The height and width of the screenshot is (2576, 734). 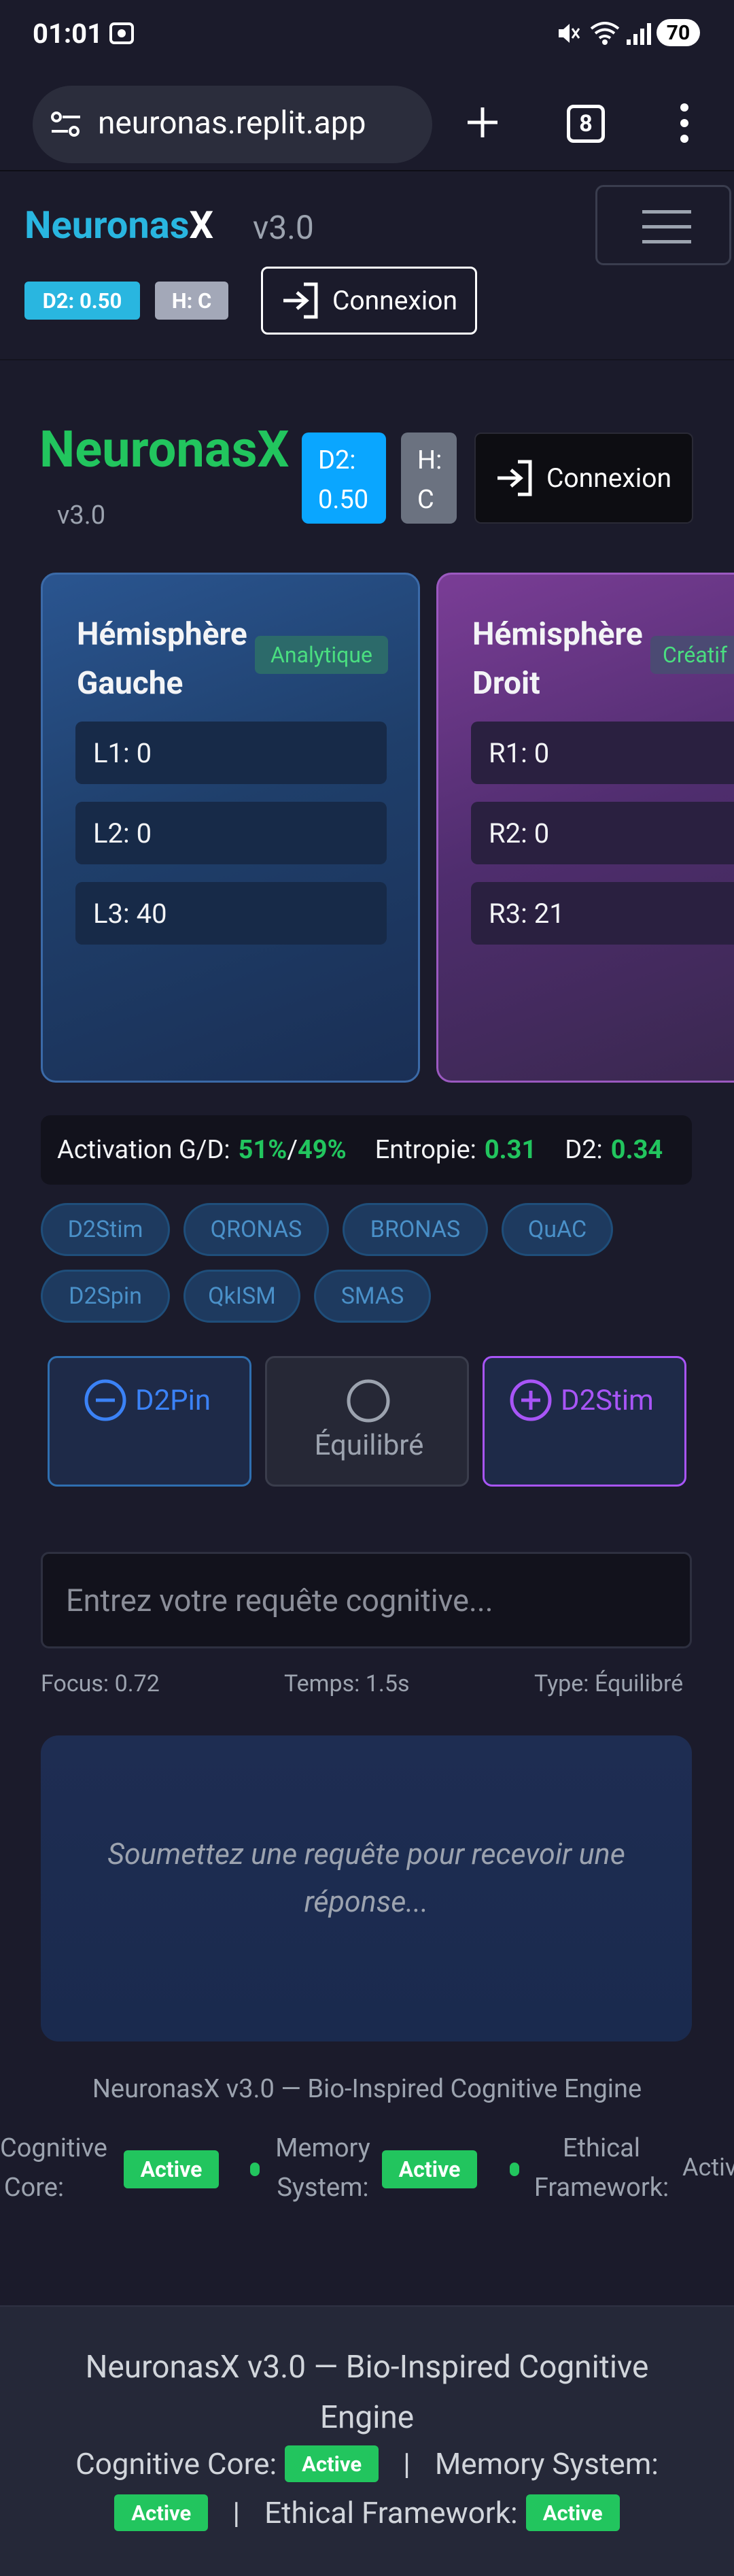 I want to click on more-menu-icon, so click(x=684, y=124).